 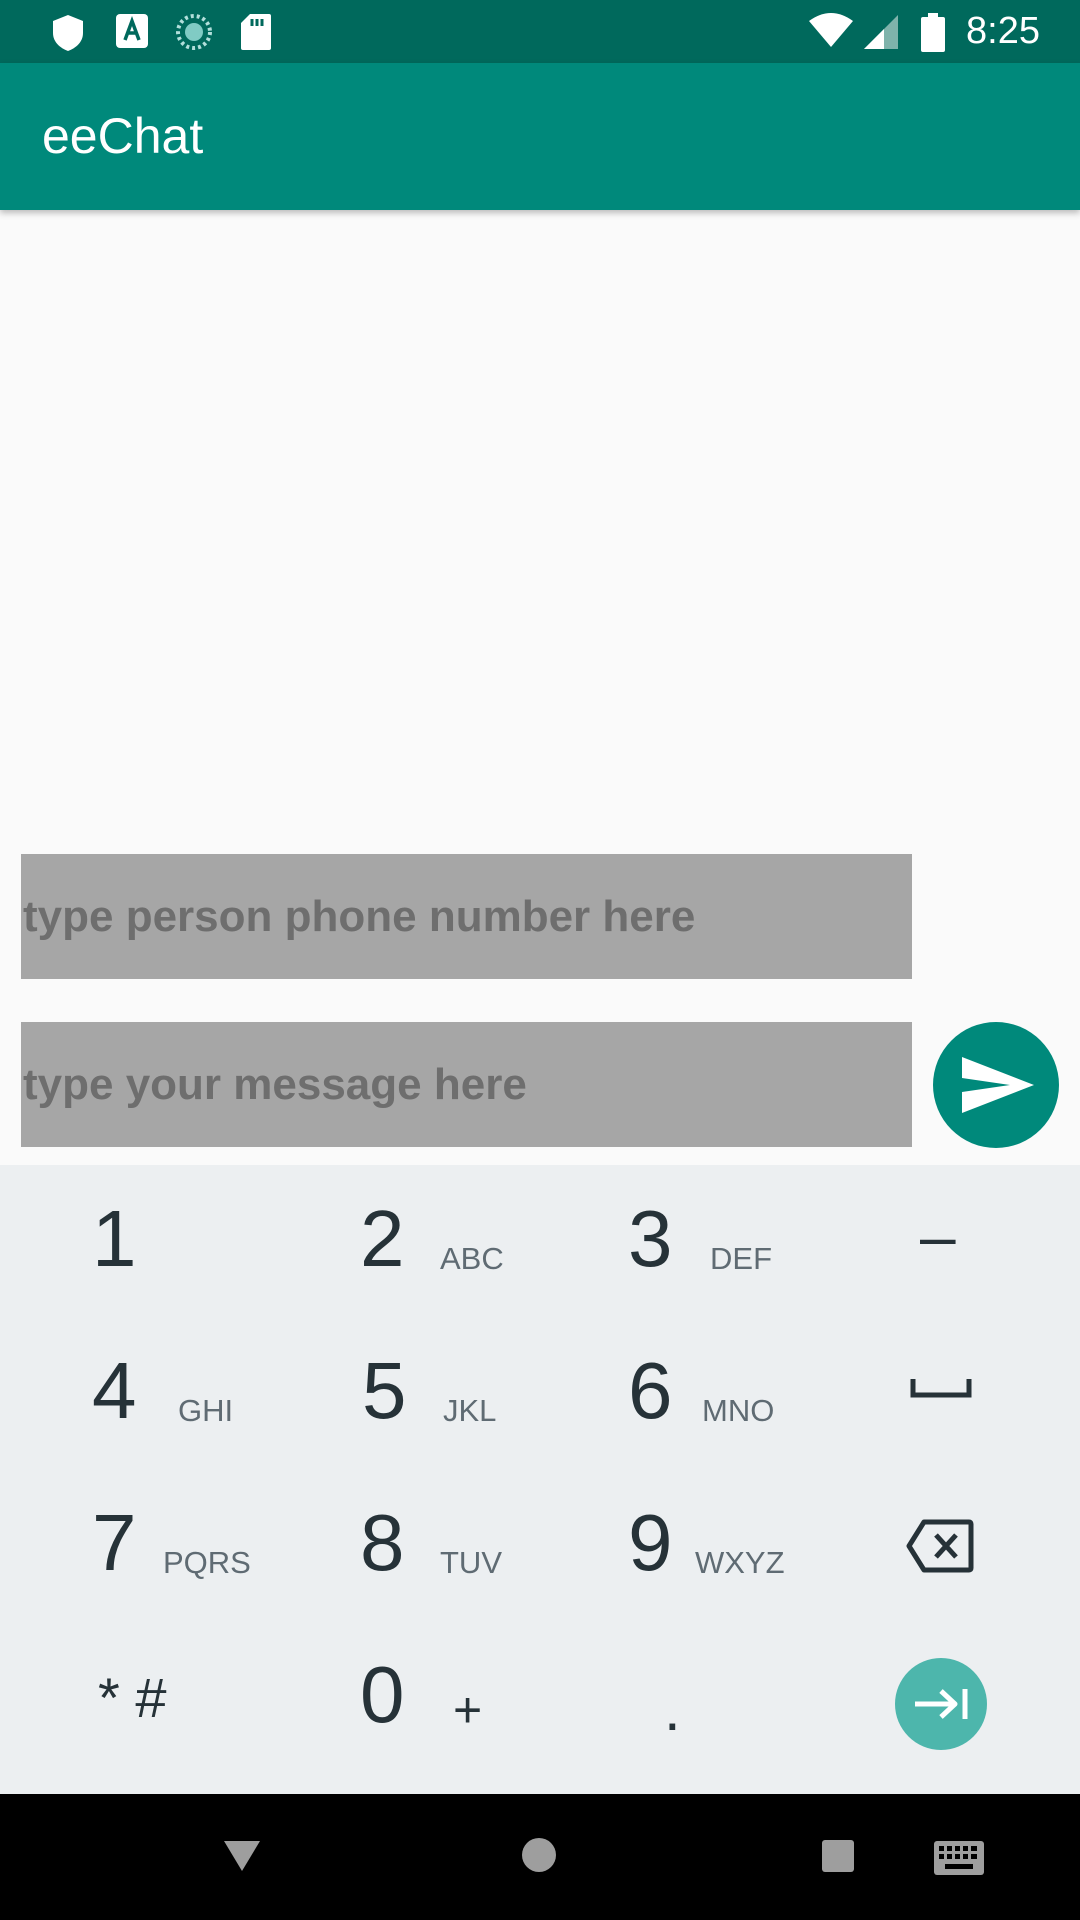 What do you see at coordinates (382, 1542) in the screenshot?
I see `key-digit: 8` at bounding box center [382, 1542].